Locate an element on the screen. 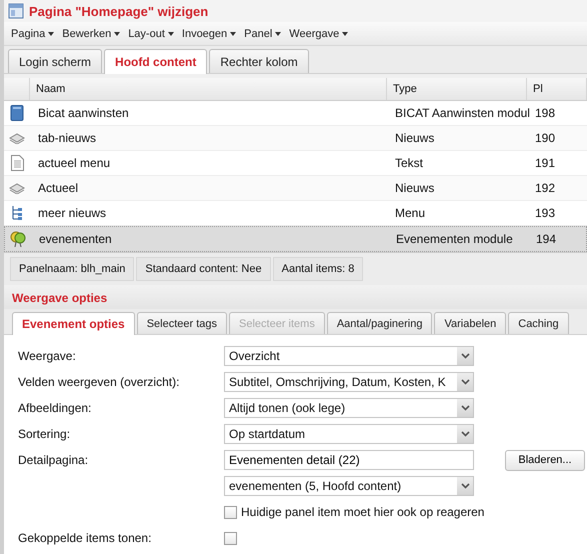  table-cell-text: Menu is located at coordinates (410, 213).